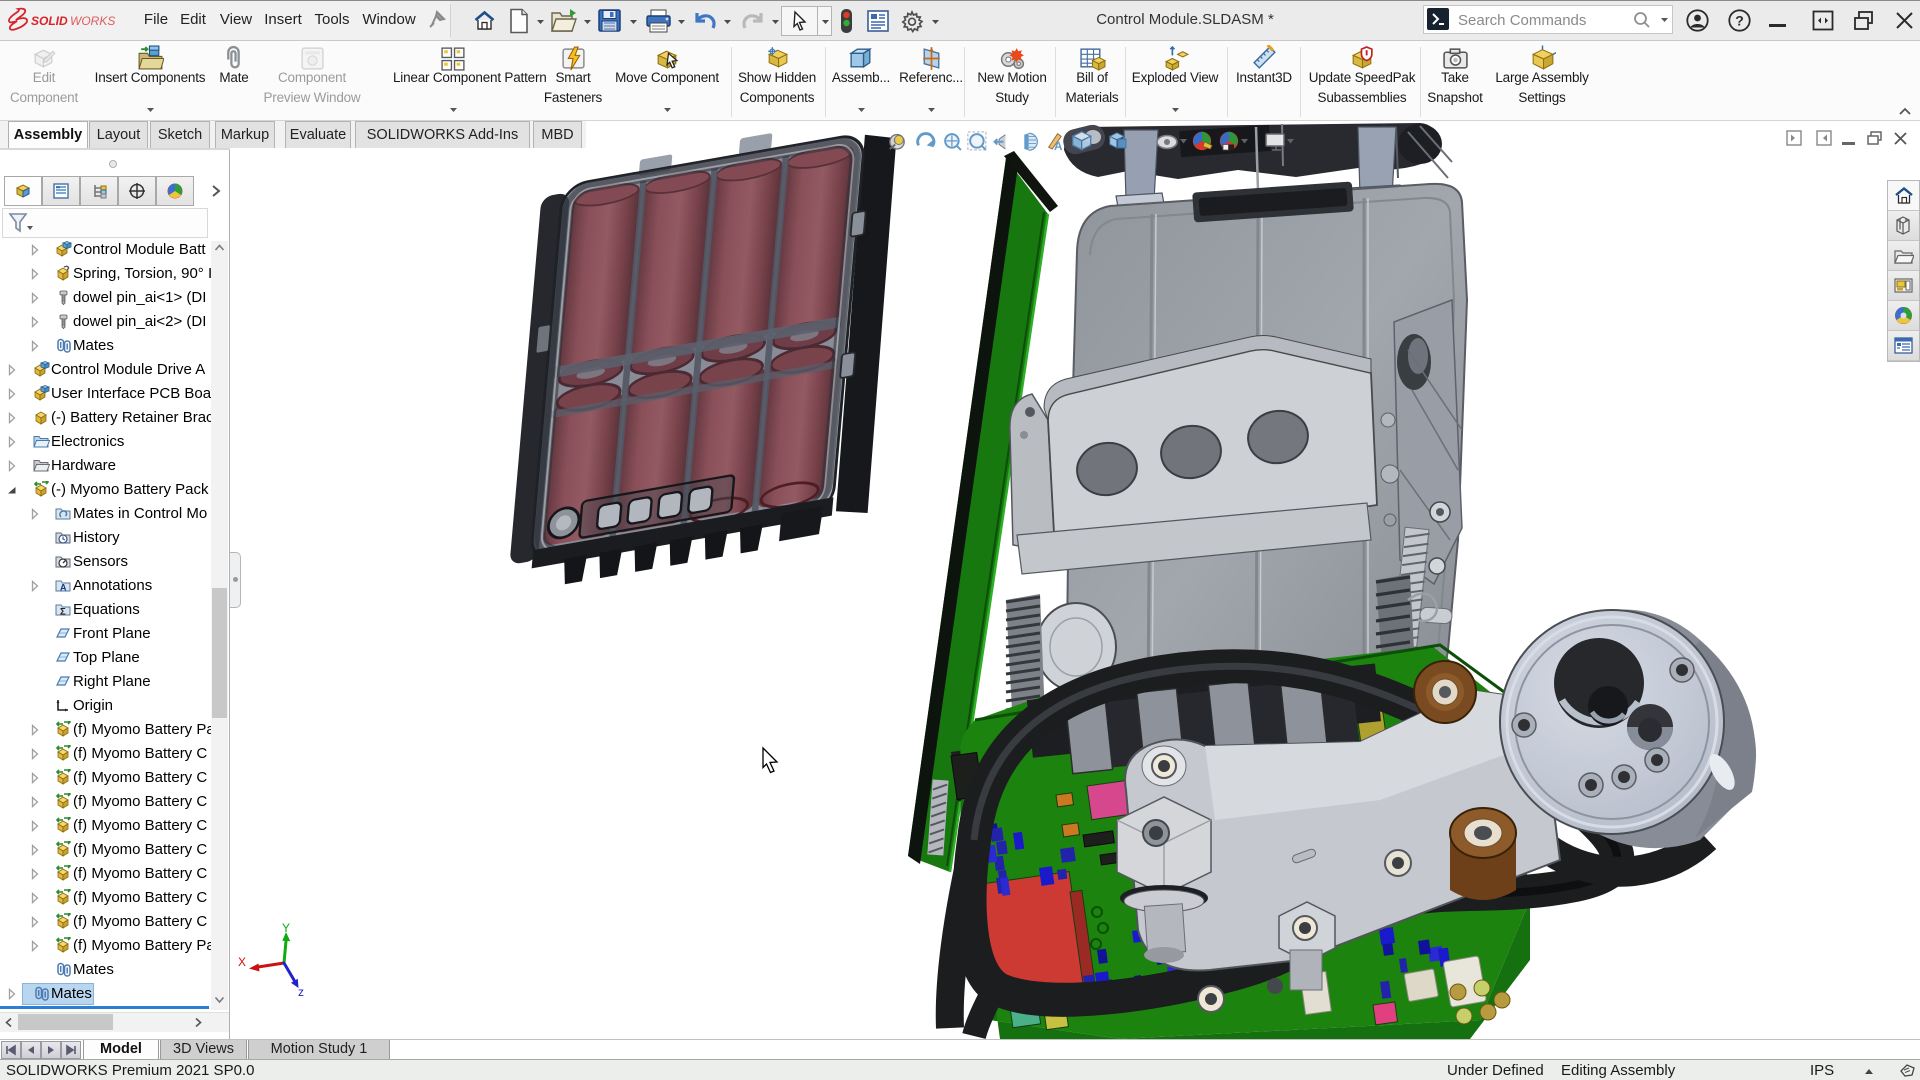 This screenshot has height=1080, width=1920. Describe the element at coordinates (286, 928) in the screenshot. I see `svg-text: Y` at that location.